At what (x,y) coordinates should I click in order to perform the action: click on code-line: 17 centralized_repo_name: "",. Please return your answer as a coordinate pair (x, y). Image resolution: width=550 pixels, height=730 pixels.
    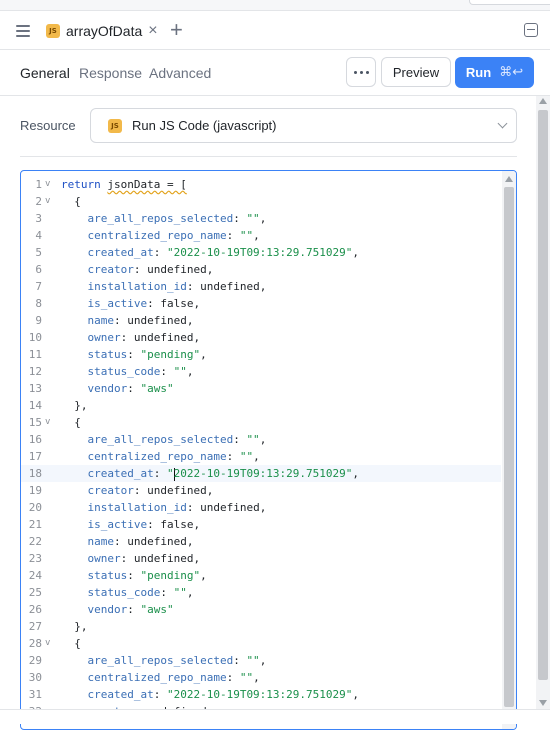
    Looking at the image, I should click on (261, 456).